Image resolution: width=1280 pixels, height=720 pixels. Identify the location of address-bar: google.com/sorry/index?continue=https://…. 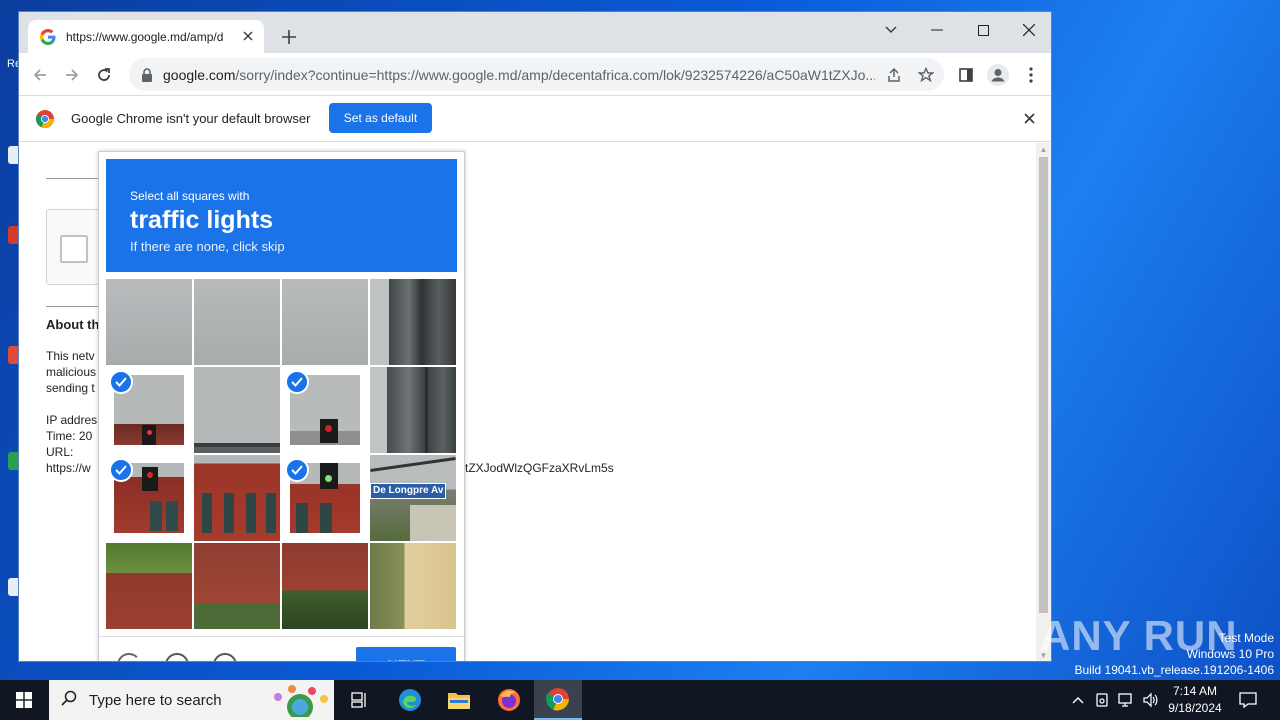
(536, 74).